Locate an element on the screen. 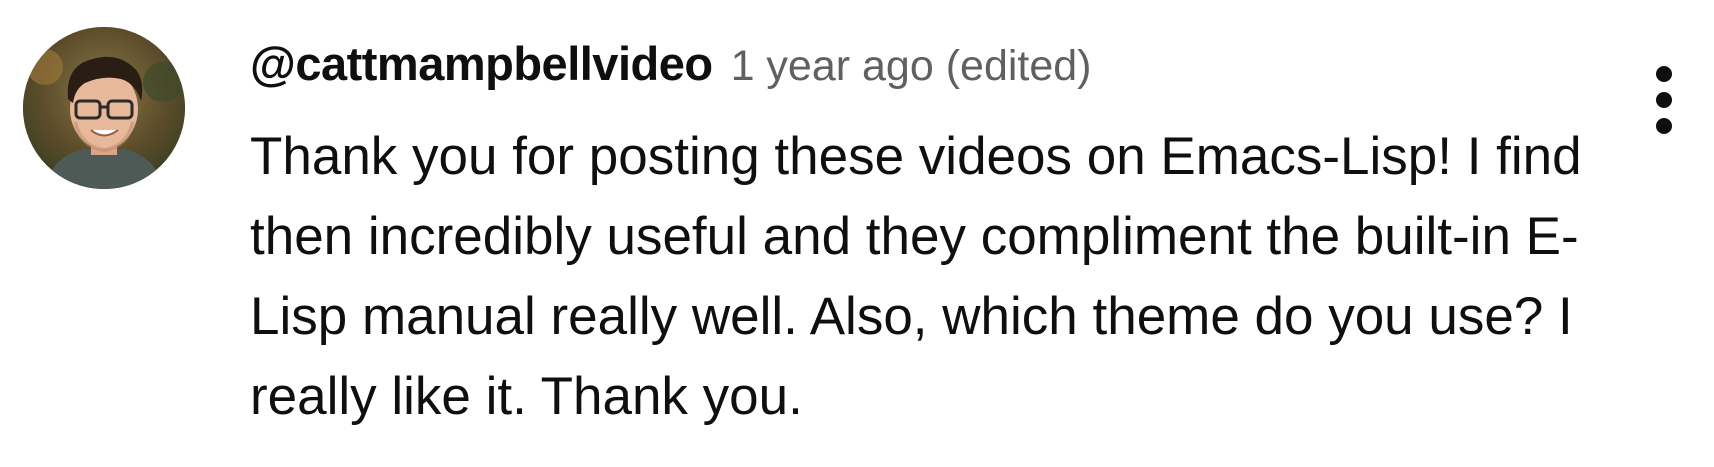 The width and height of the screenshot is (1714, 467). more-options-button is located at coordinates (1666, 108).